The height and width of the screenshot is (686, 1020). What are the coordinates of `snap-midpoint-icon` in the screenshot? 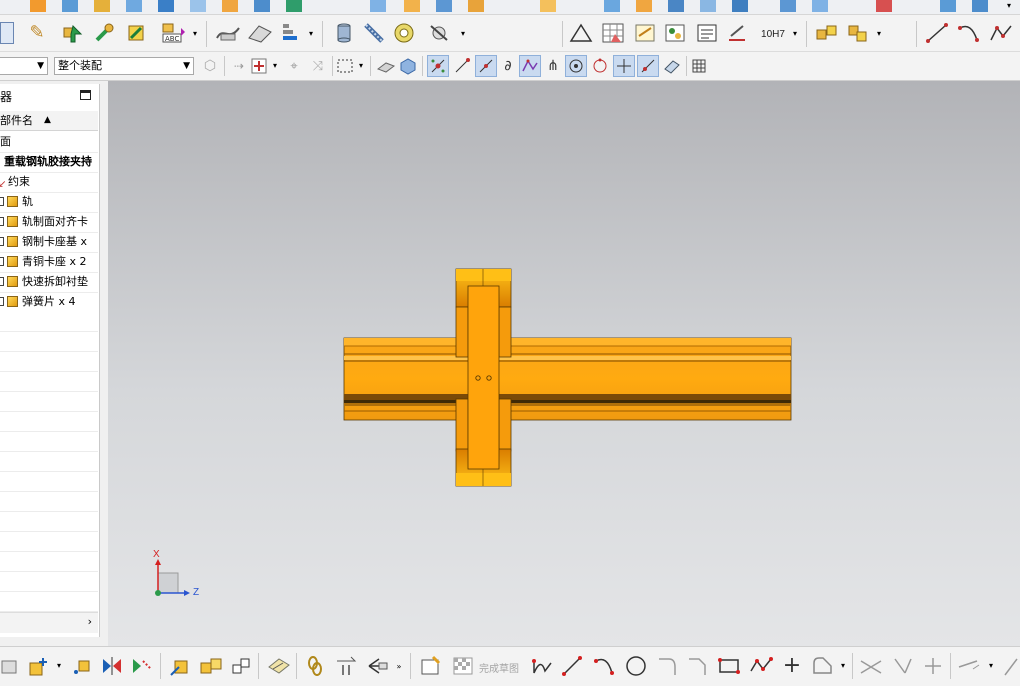 It's located at (486, 66).